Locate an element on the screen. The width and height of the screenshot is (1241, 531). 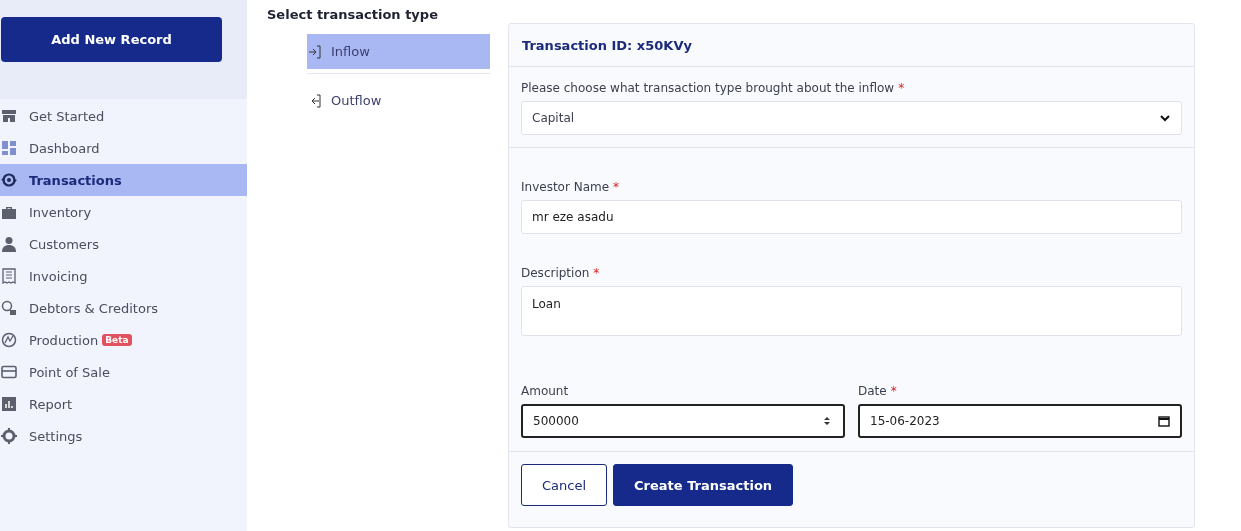
calendar-icon is located at coordinates (1164, 421).